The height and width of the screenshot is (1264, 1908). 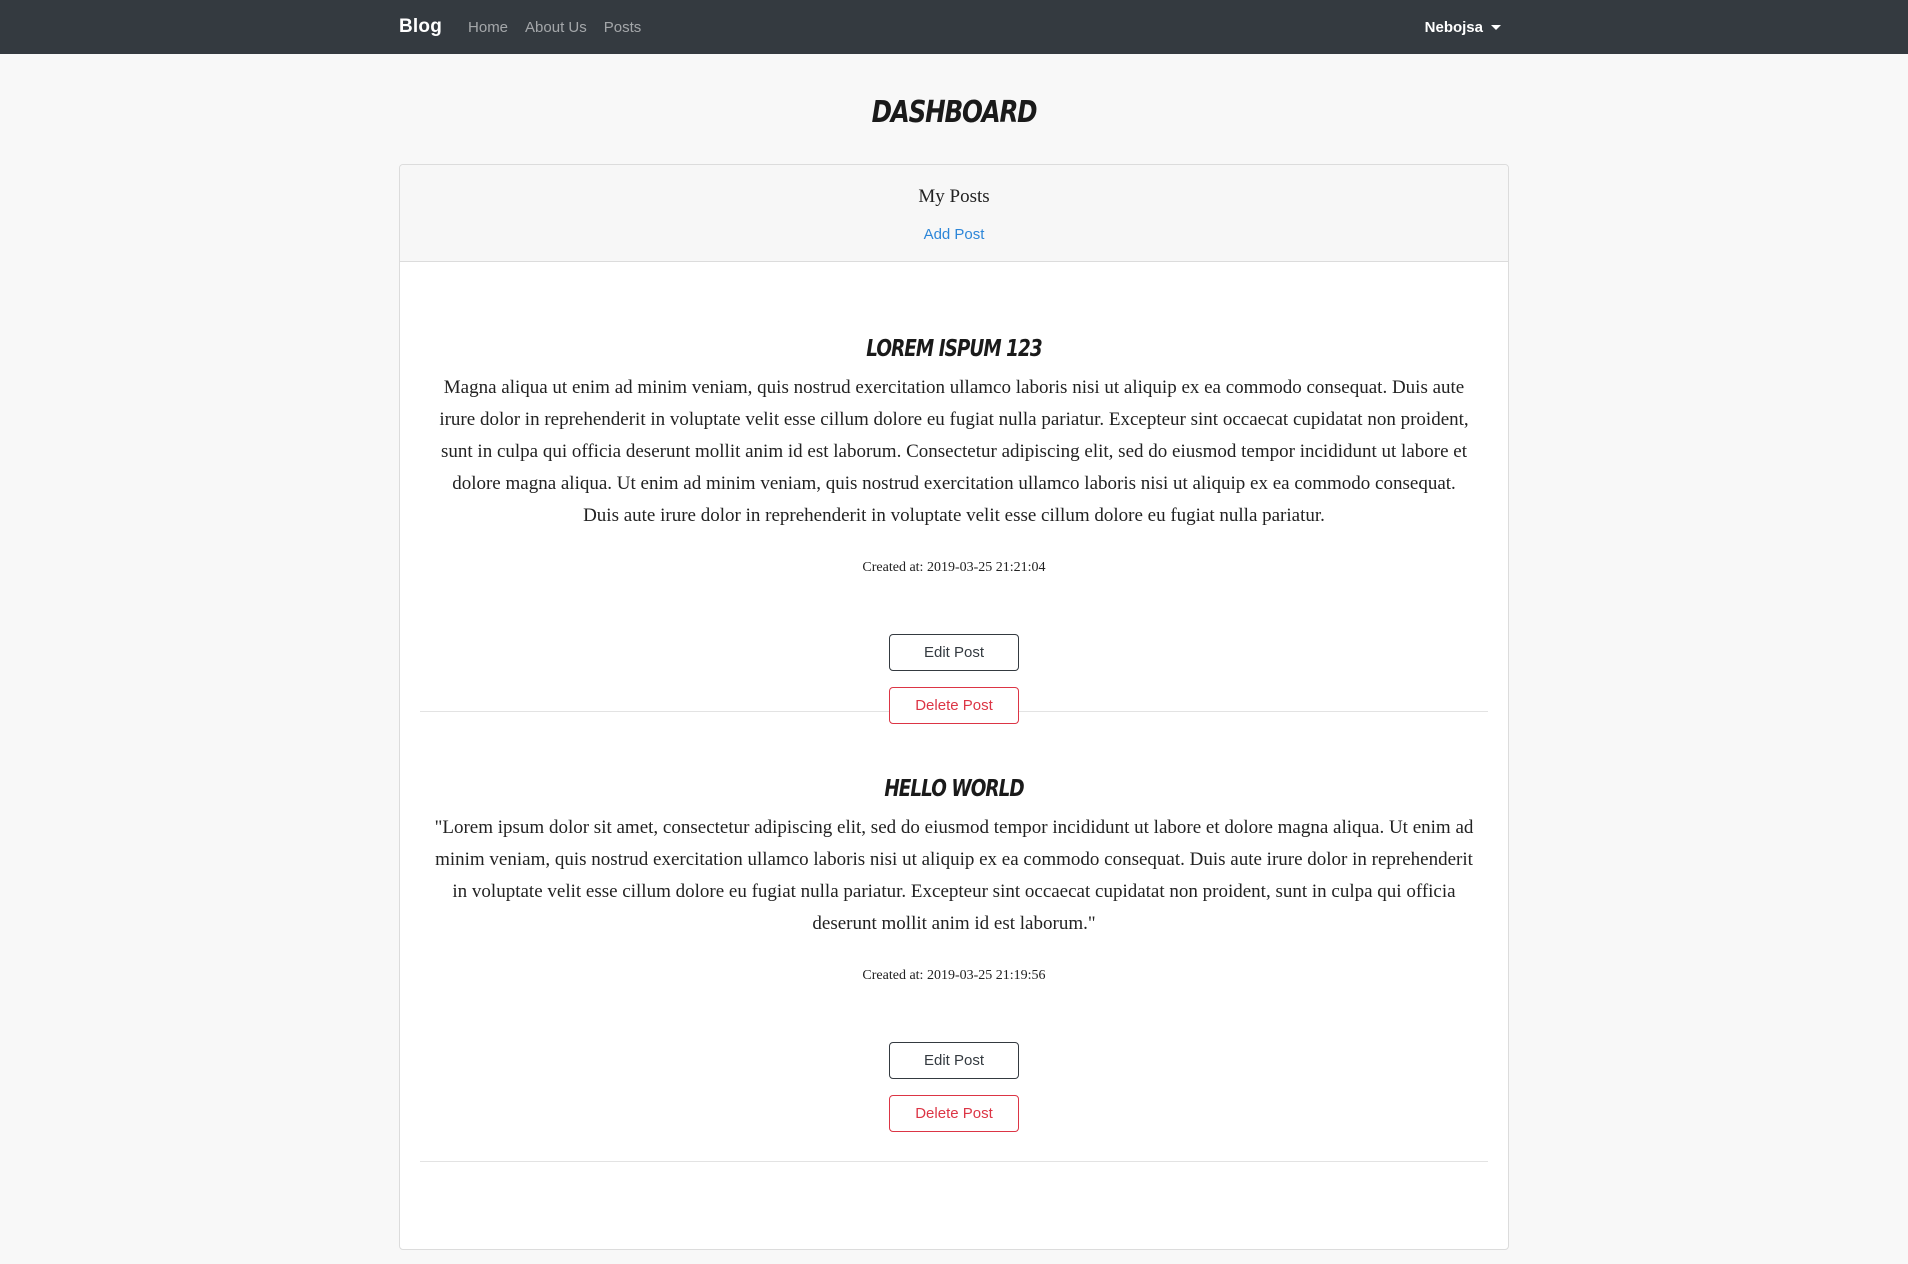 I want to click on navbar-container: Blog Home About Us Posts Nebojsa, so click(x=954, y=27).